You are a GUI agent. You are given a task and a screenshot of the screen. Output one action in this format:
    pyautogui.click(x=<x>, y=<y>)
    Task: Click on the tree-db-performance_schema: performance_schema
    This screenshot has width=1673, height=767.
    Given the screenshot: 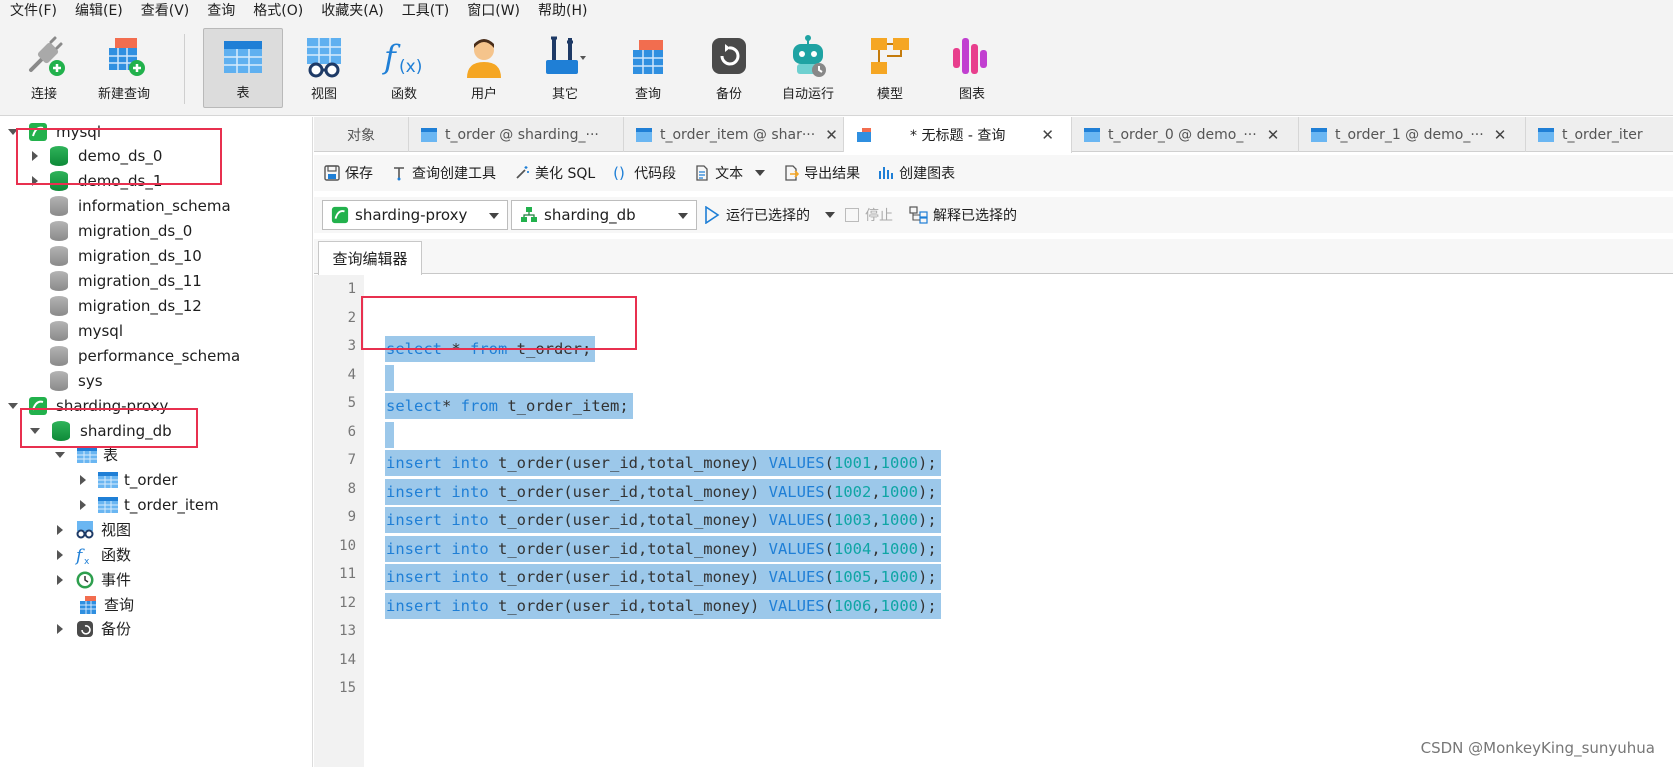 What is the action you would take?
    pyautogui.click(x=145, y=355)
    